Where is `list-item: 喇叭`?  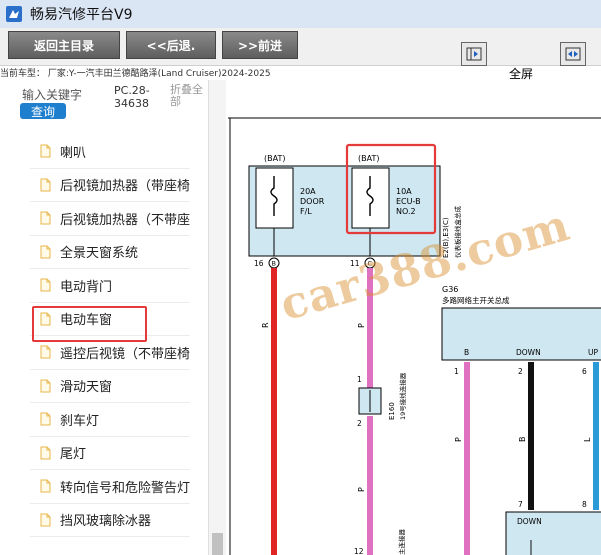 list-item: 喇叭 is located at coordinates (110, 152).